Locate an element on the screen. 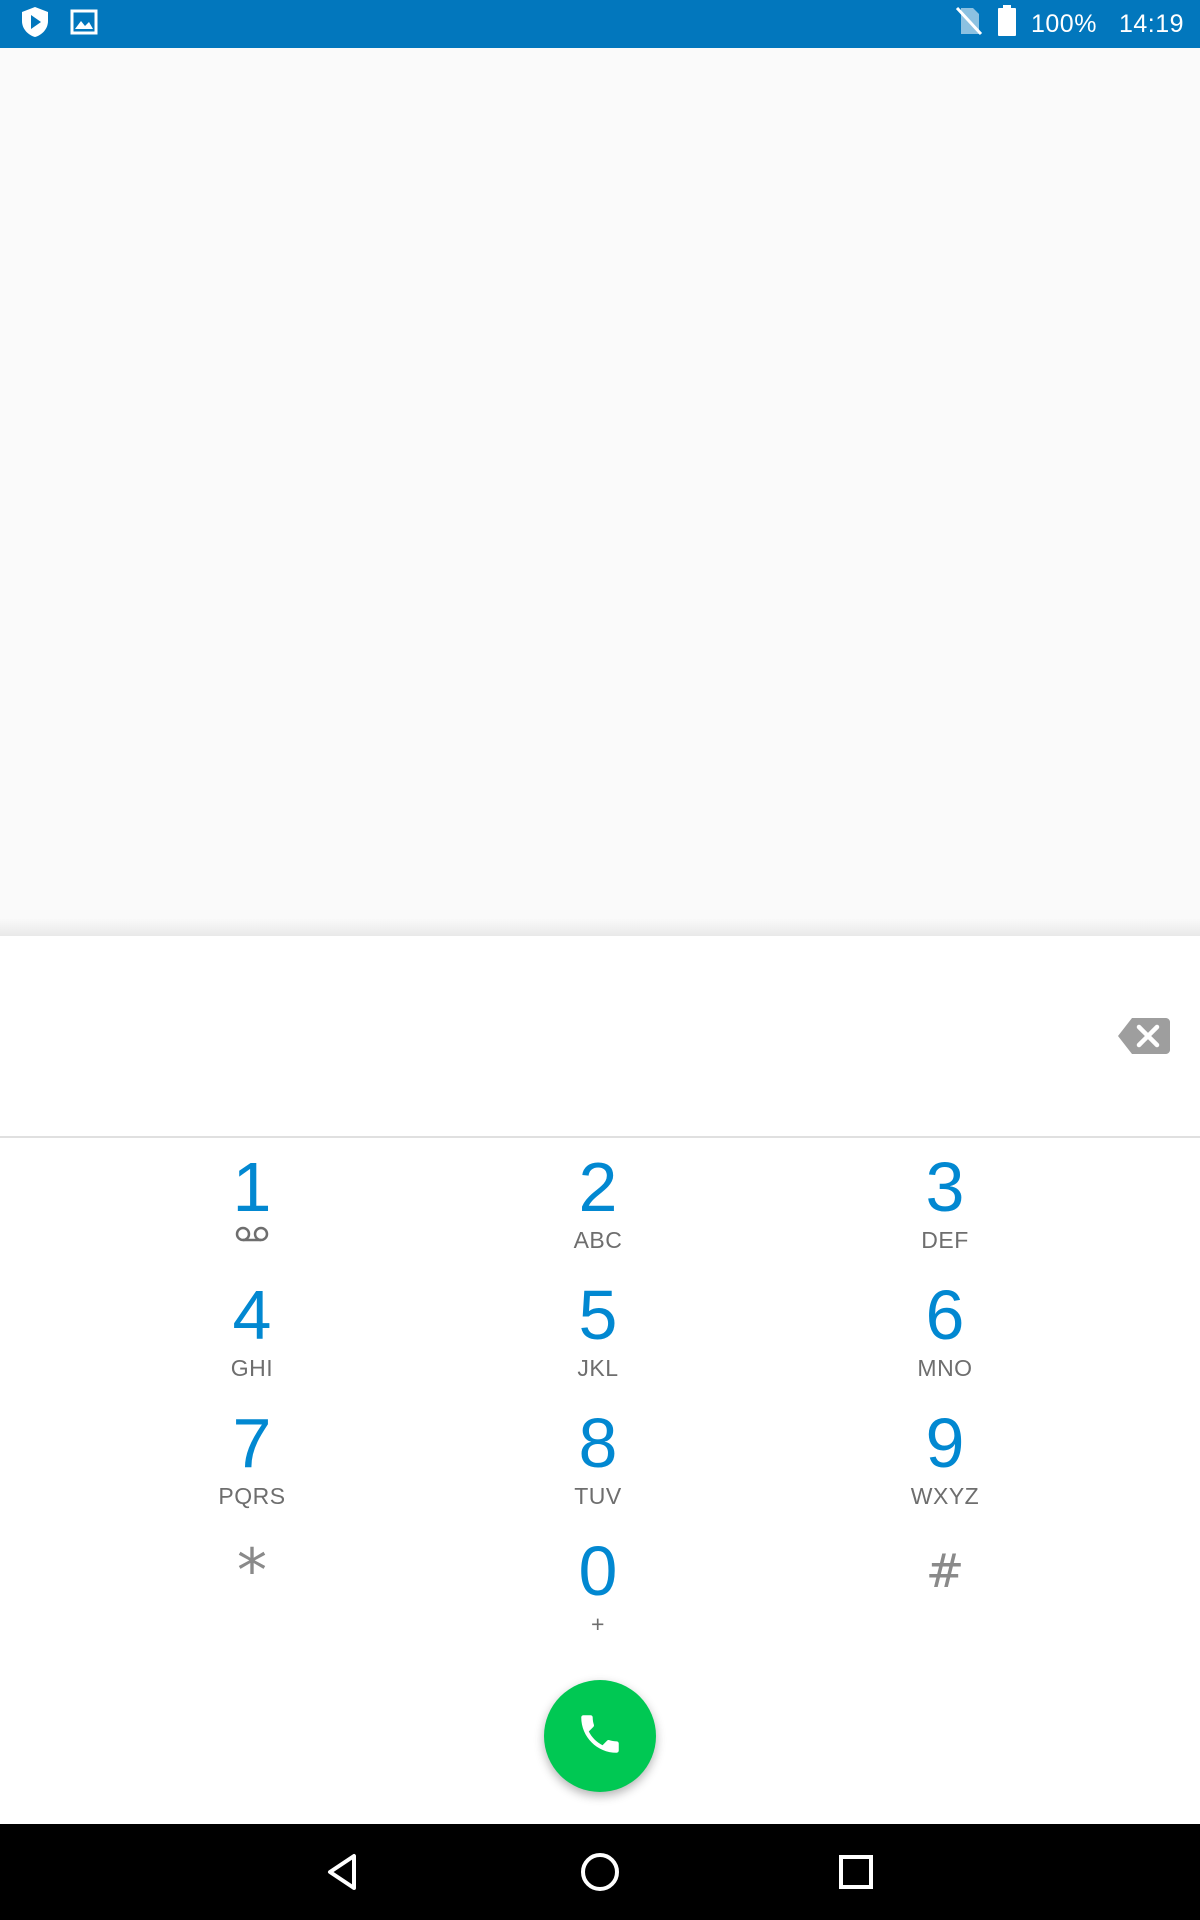 The width and height of the screenshot is (1200, 1920). clock: 14:19 is located at coordinates (1151, 23).